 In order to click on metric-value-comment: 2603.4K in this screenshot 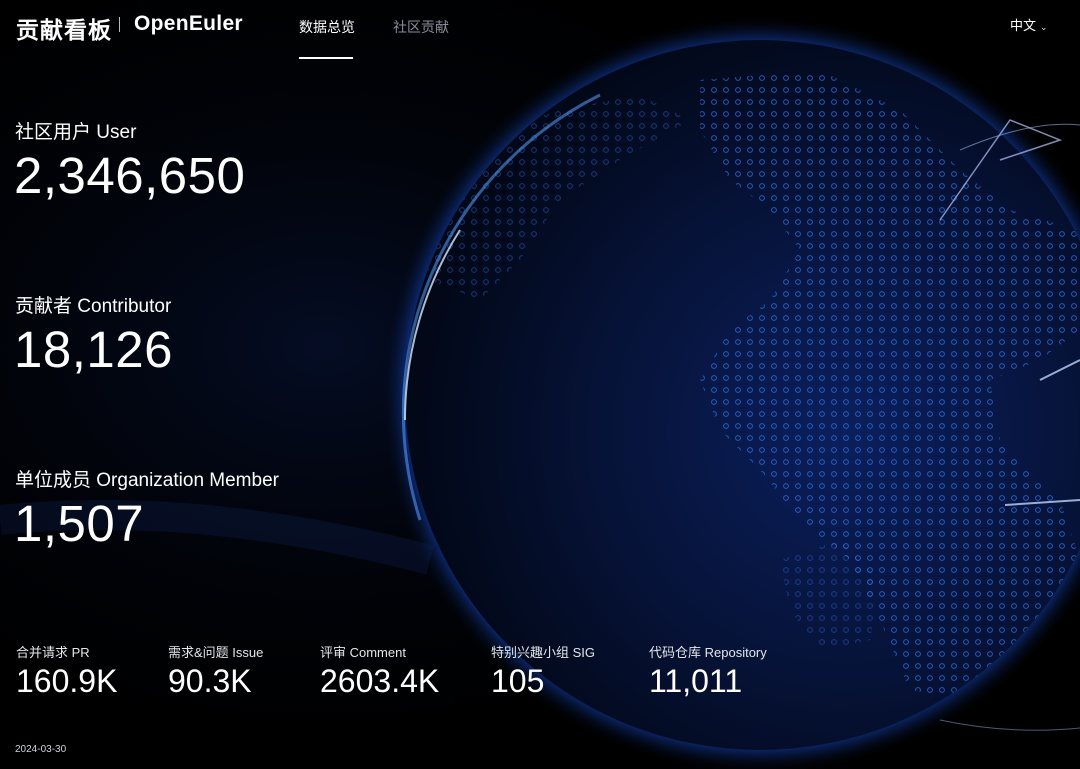, I will do `click(380, 681)`.